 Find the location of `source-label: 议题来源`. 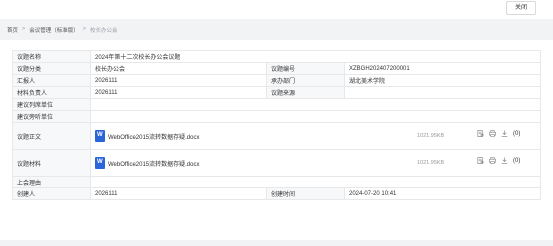

source-label: 议题来源 is located at coordinates (305, 92).